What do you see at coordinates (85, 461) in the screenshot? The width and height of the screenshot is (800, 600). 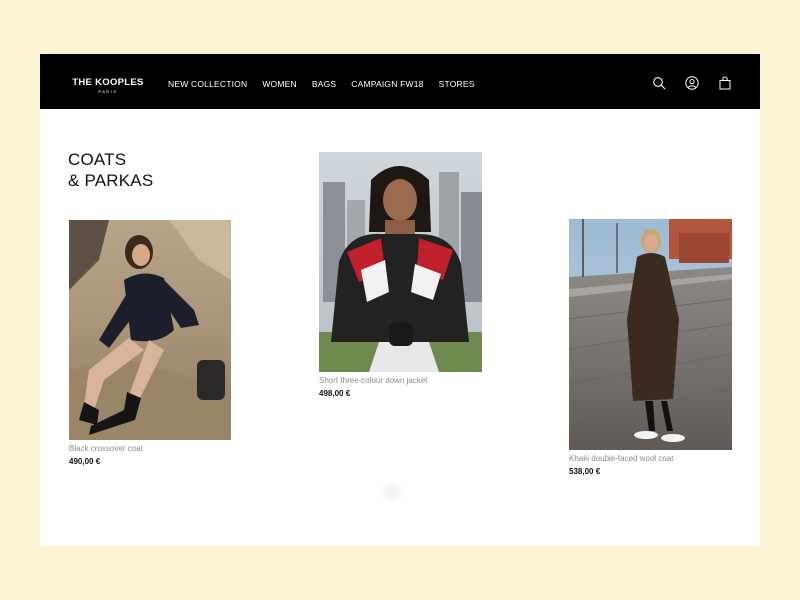 I see `product-price: 490,00 €` at bounding box center [85, 461].